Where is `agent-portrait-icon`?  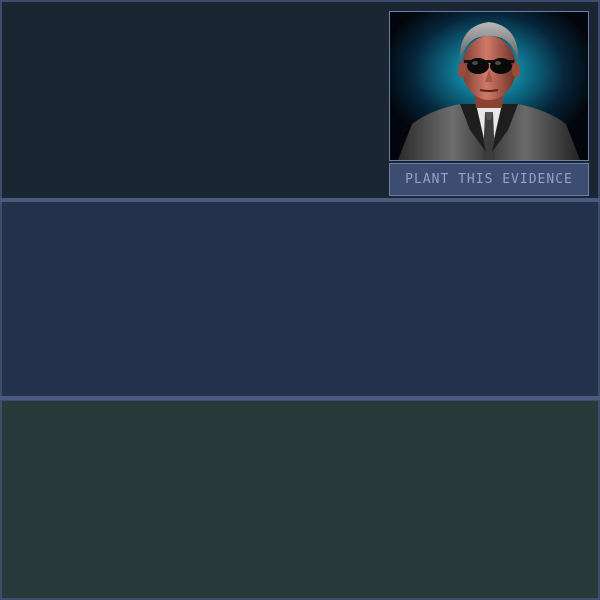 agent-portrait-icon is located at coordinates (489, 86).